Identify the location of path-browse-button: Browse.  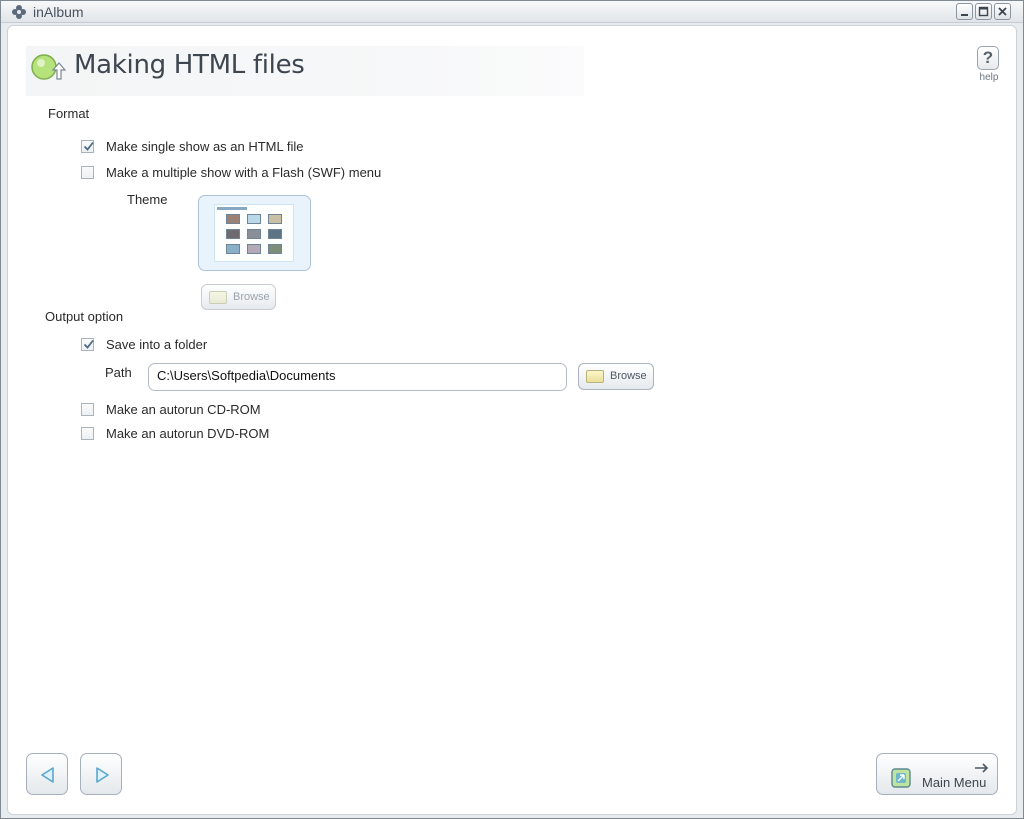
(616, 376).